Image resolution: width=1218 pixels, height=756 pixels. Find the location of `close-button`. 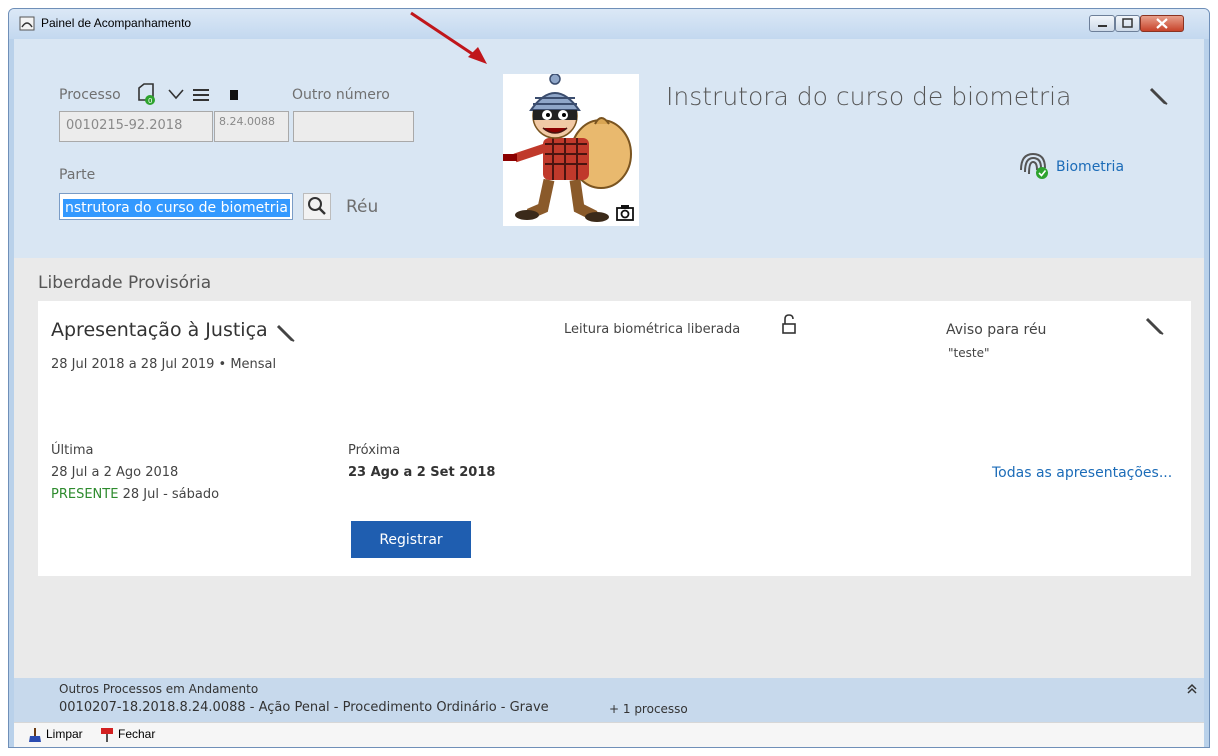

close-button is located at coordinates (1162, 23).